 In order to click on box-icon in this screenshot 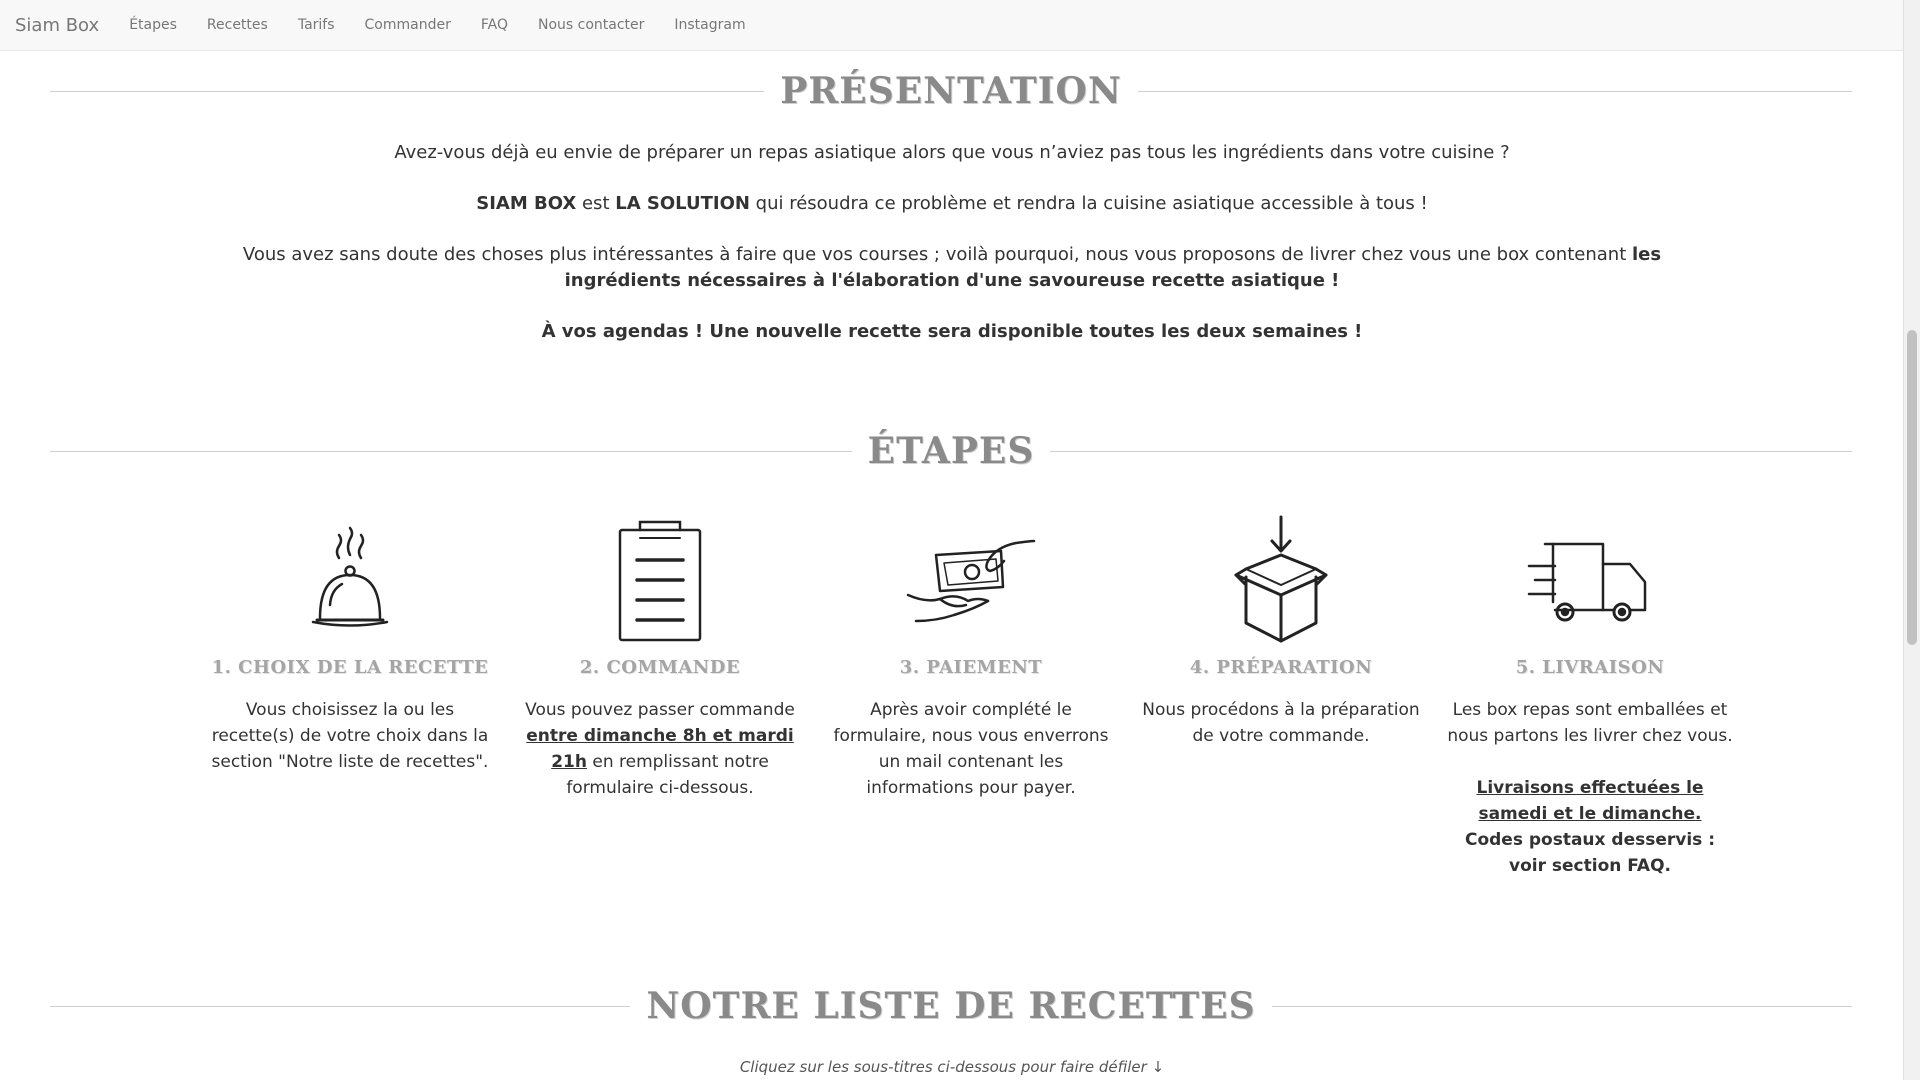, I will do `click(1281, 580)`.